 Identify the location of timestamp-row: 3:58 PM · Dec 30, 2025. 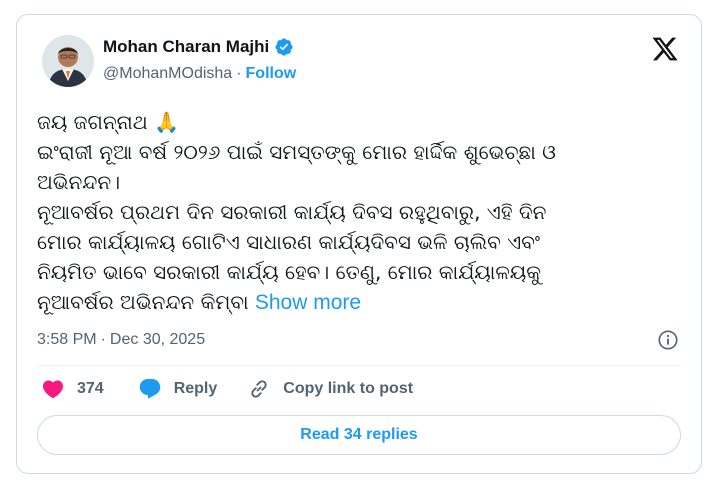
(121, 340).